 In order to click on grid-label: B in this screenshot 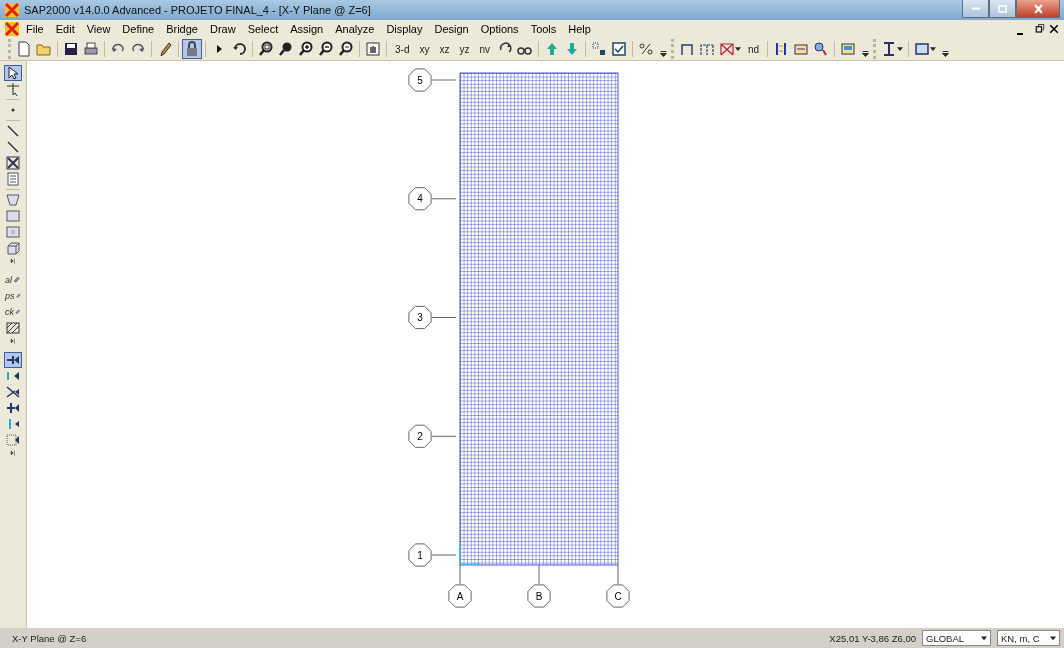, I will do `click(539, 596)`.